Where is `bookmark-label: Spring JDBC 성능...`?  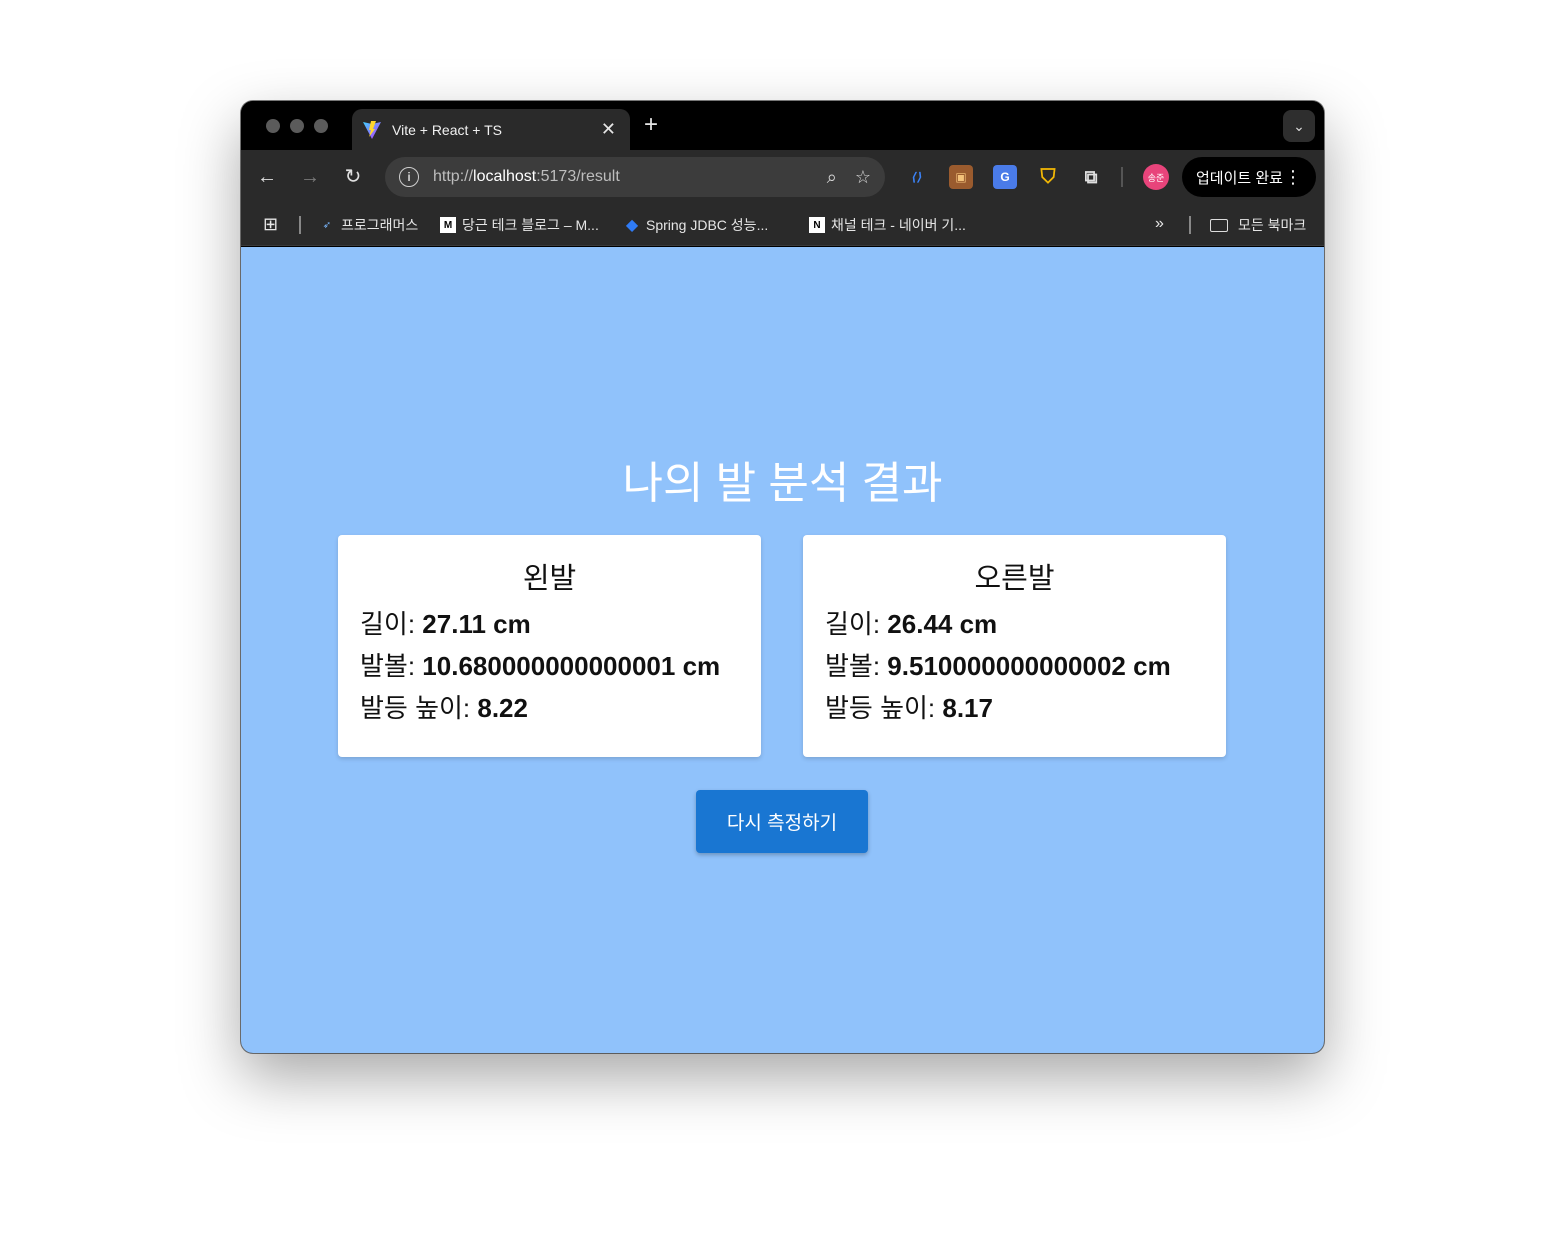
bookmark-label: Spring JDBC 성능... is located at coordinates (707, 225).